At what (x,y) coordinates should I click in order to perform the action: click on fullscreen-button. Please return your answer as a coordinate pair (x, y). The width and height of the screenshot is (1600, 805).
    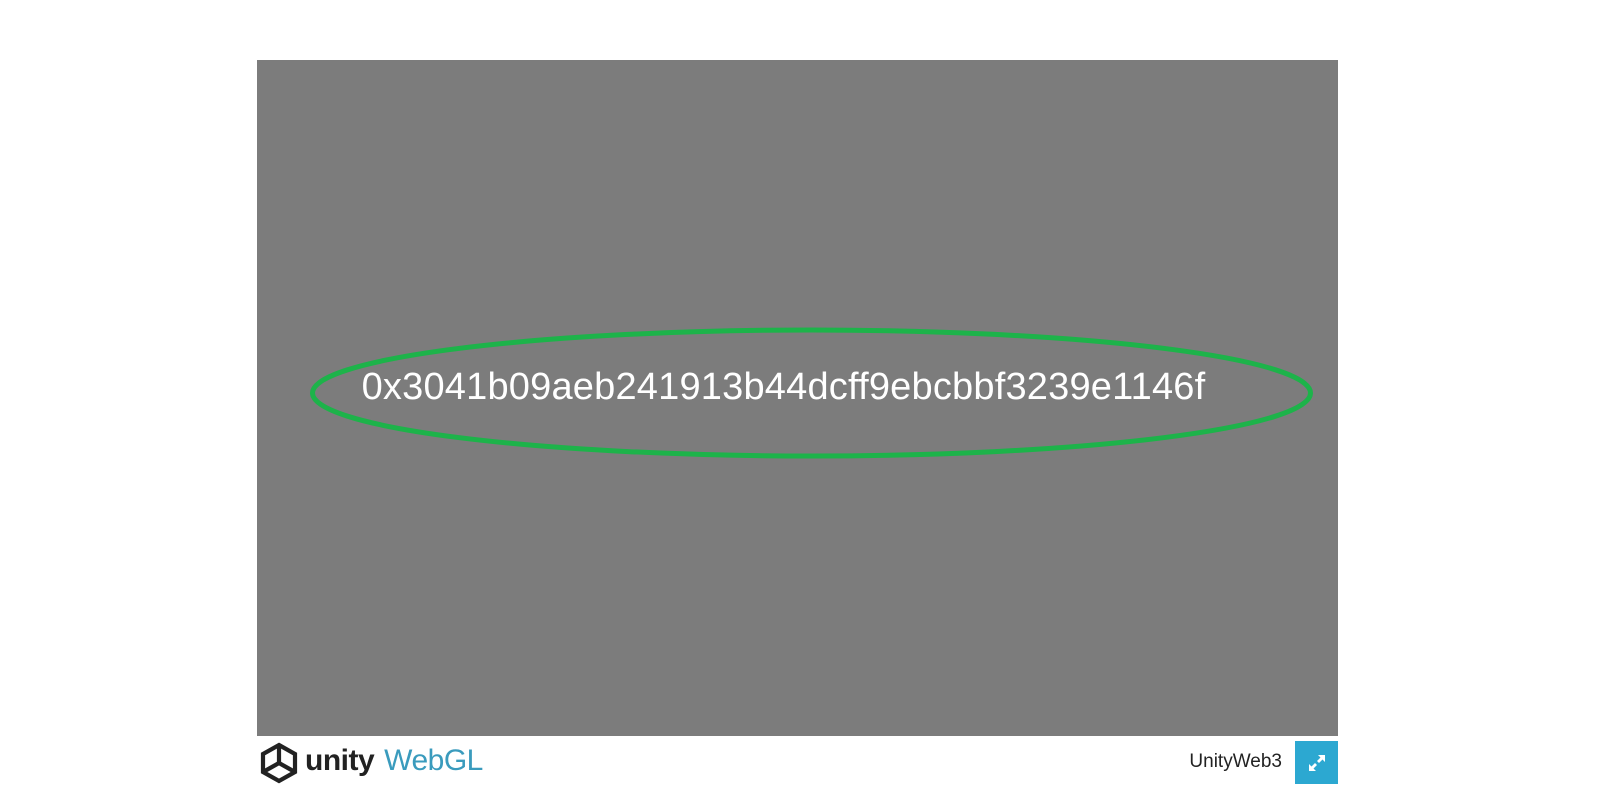
    Looking at the image, I should click on (1316, 762).